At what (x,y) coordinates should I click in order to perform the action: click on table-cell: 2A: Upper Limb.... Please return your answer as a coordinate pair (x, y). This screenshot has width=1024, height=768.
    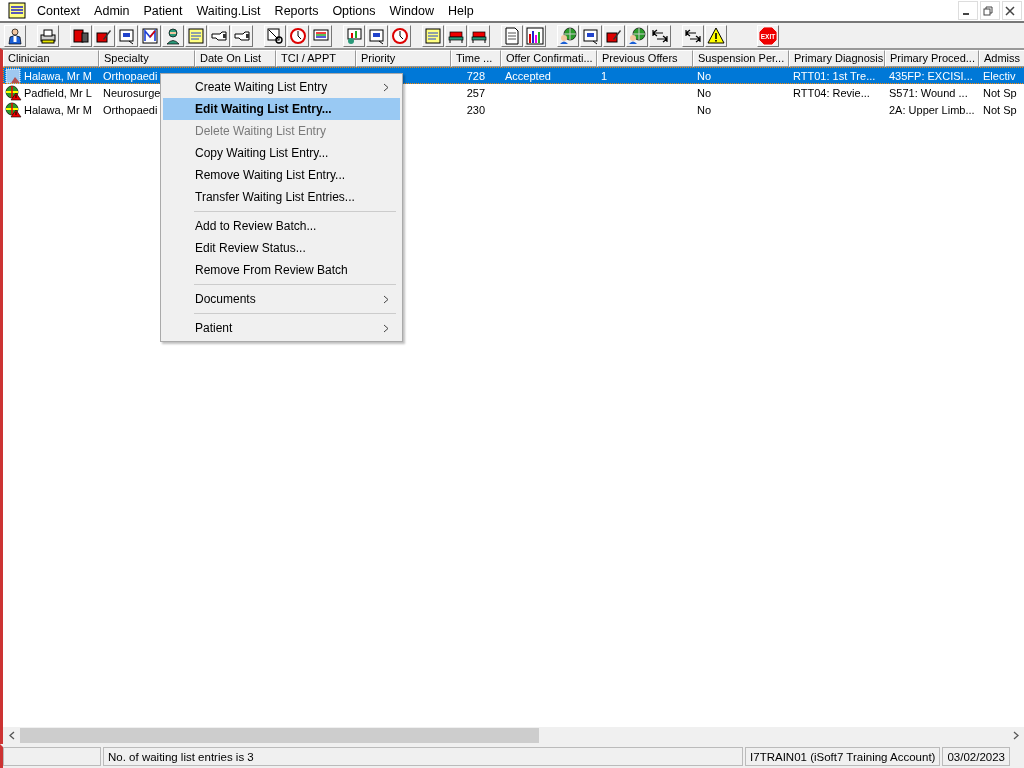
    Looking at the image, I should click on (932, 109).